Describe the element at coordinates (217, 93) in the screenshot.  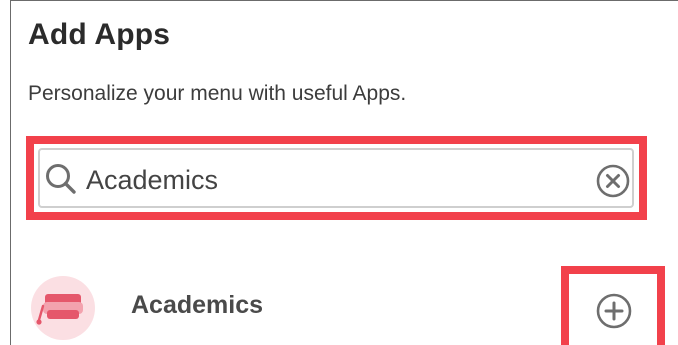
I see `panel-subtitle: Personalize your menu with useful Apps.` at that location.